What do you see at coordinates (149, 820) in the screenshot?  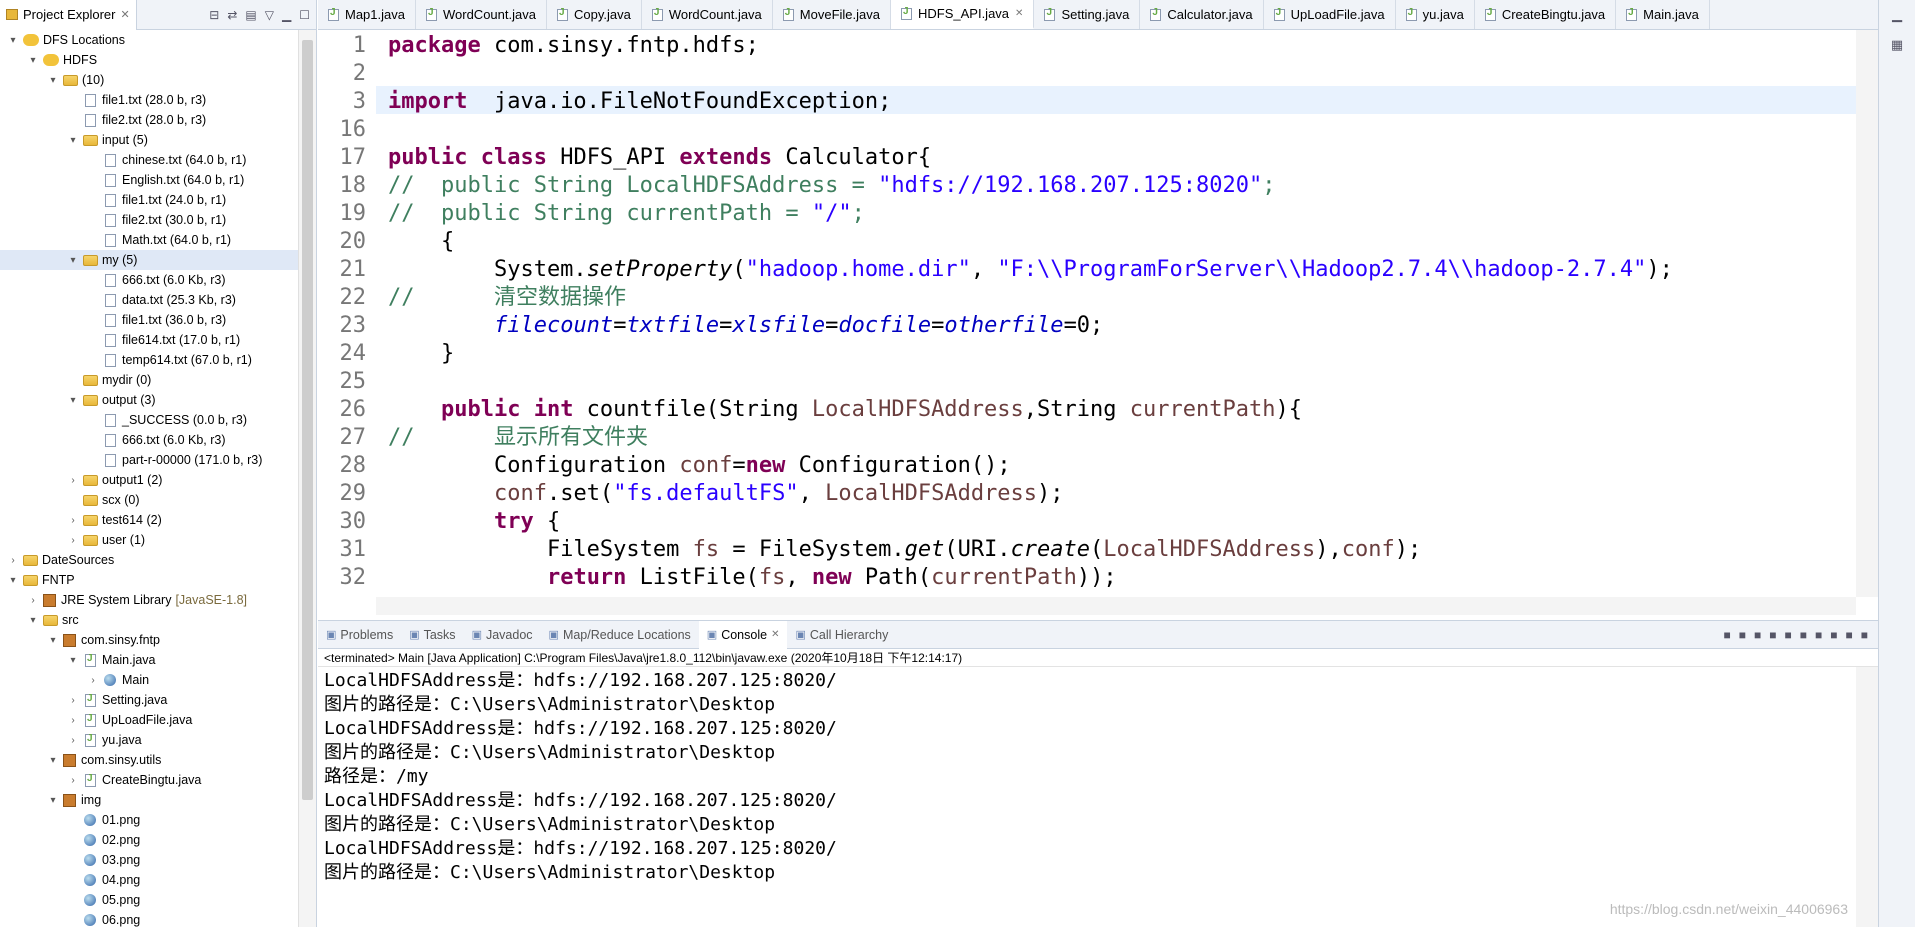 I see `tree-item: 01.png` at bounding box center [149, 820].